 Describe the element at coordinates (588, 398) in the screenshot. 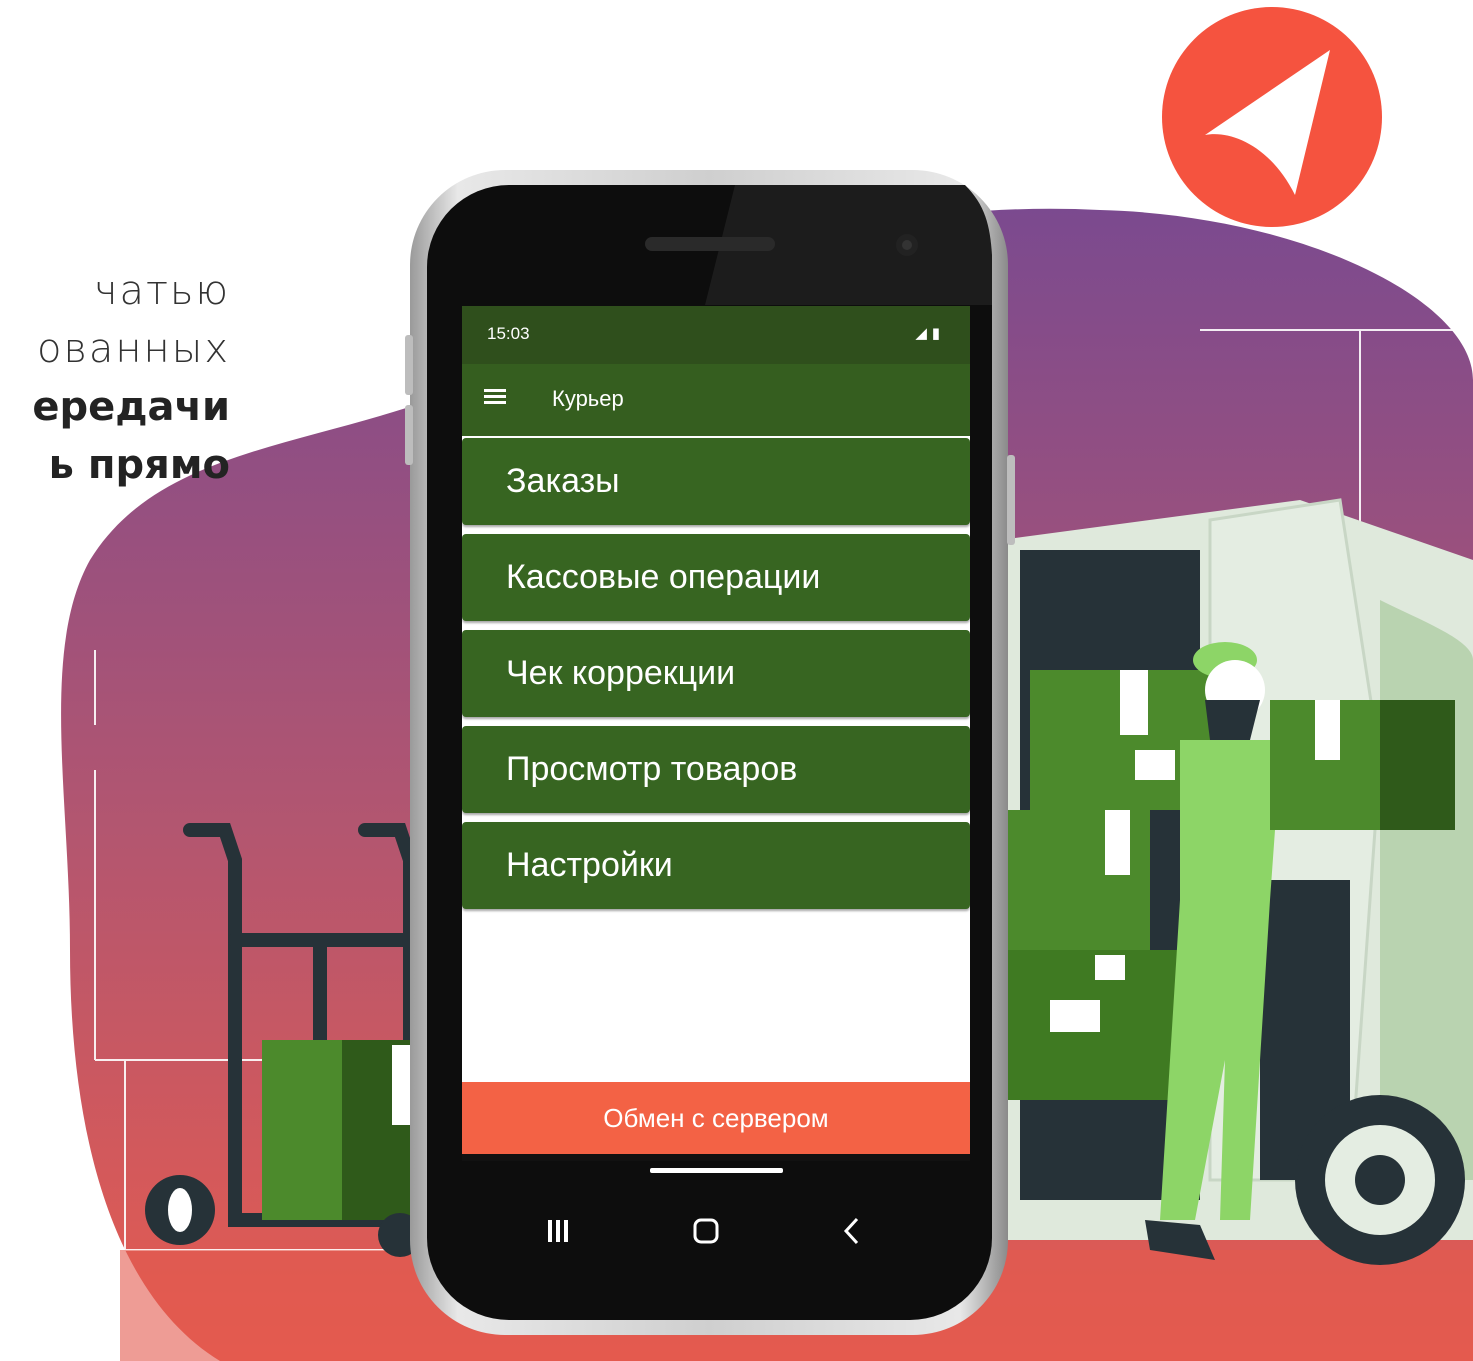

I see `app-title: Курьер` at that location.